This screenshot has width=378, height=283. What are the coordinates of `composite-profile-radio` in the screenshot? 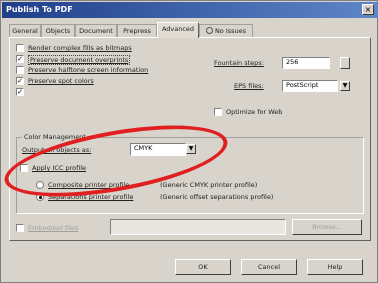 It's located at (40, 185).